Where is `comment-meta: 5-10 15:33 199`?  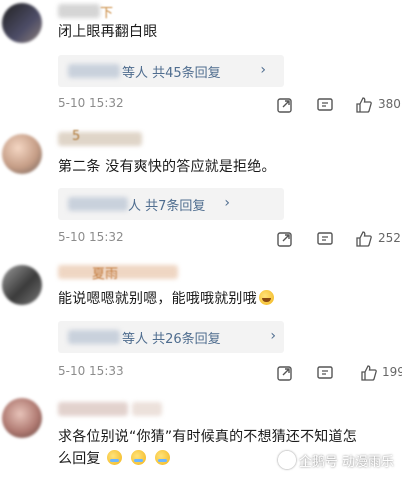 comment-meta: 5-10 15:33 199 is located at coordinates (230, 374).